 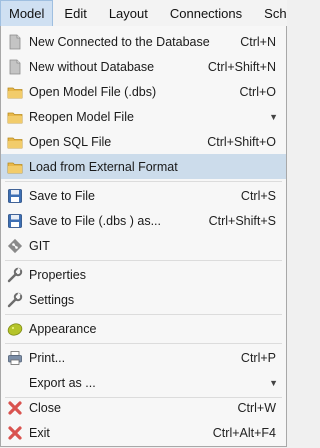 I want to click on menu-item-shortcut: Ctrl+W, so click(x=256, y=408).